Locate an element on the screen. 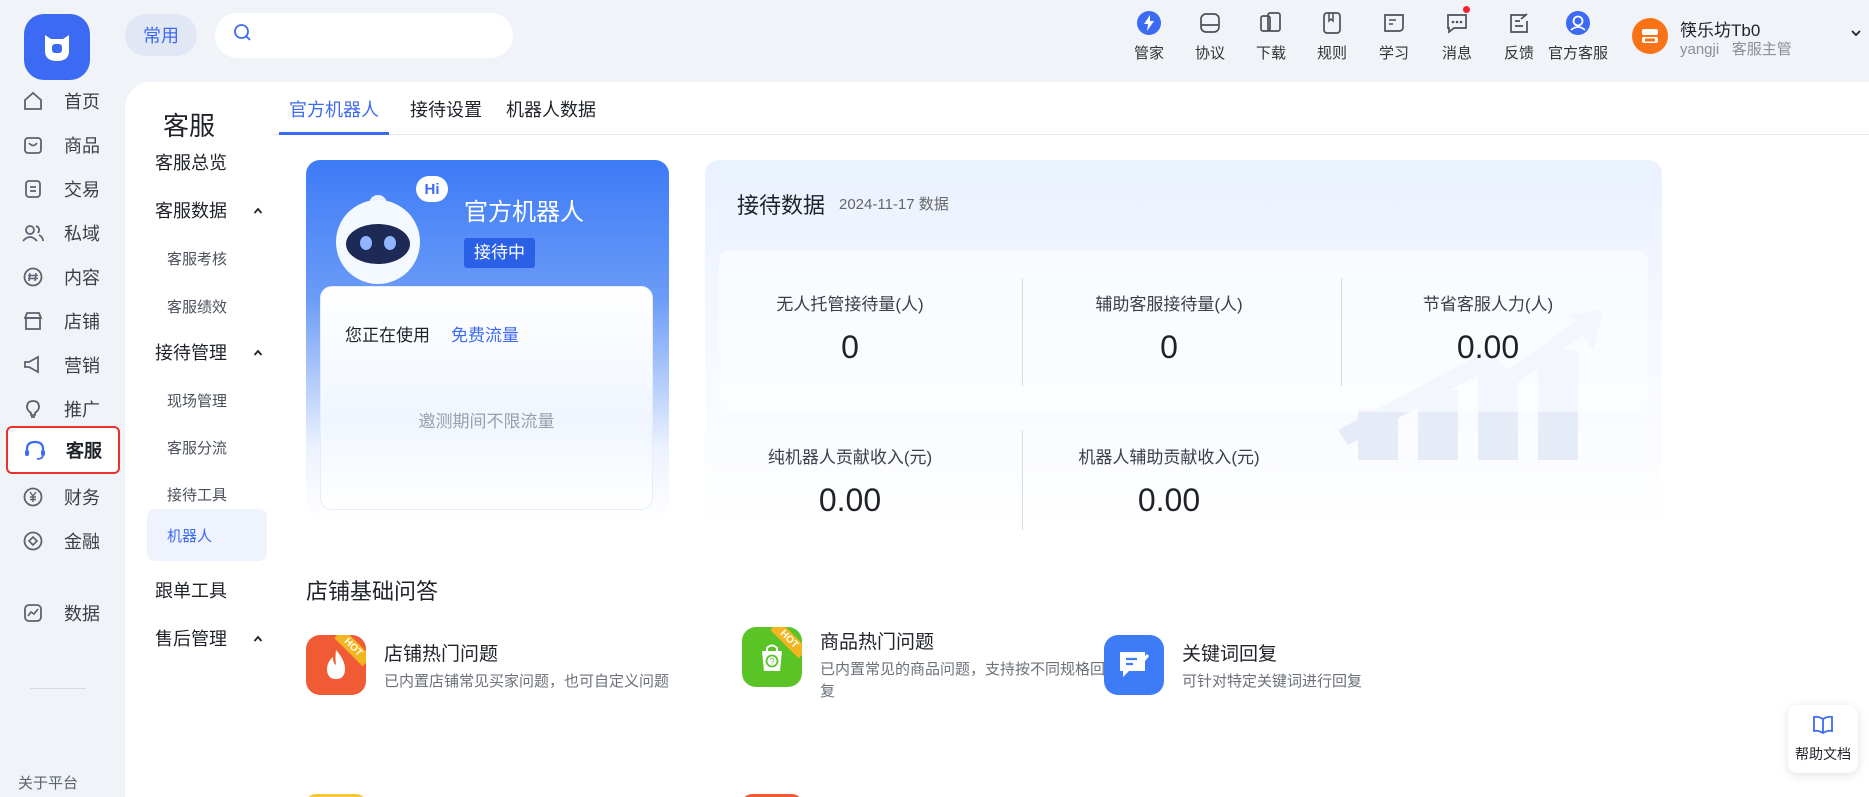 This screenshot has width=1869, height=797. faq-card-goods-hot: ? HOT 商品热门问题 已内置常见的商品问题，支持按不同规格回复 is located at coordinates (932, 663).